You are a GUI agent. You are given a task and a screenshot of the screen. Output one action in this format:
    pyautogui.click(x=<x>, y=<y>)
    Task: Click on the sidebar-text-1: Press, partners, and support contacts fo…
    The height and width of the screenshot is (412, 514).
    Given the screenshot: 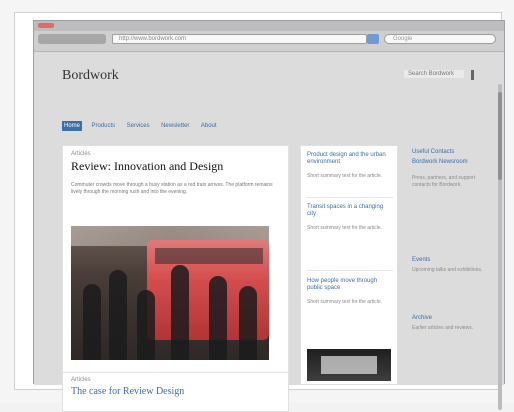 What is the action you would take?
    pyautogui.click(x=444, y=181)
    